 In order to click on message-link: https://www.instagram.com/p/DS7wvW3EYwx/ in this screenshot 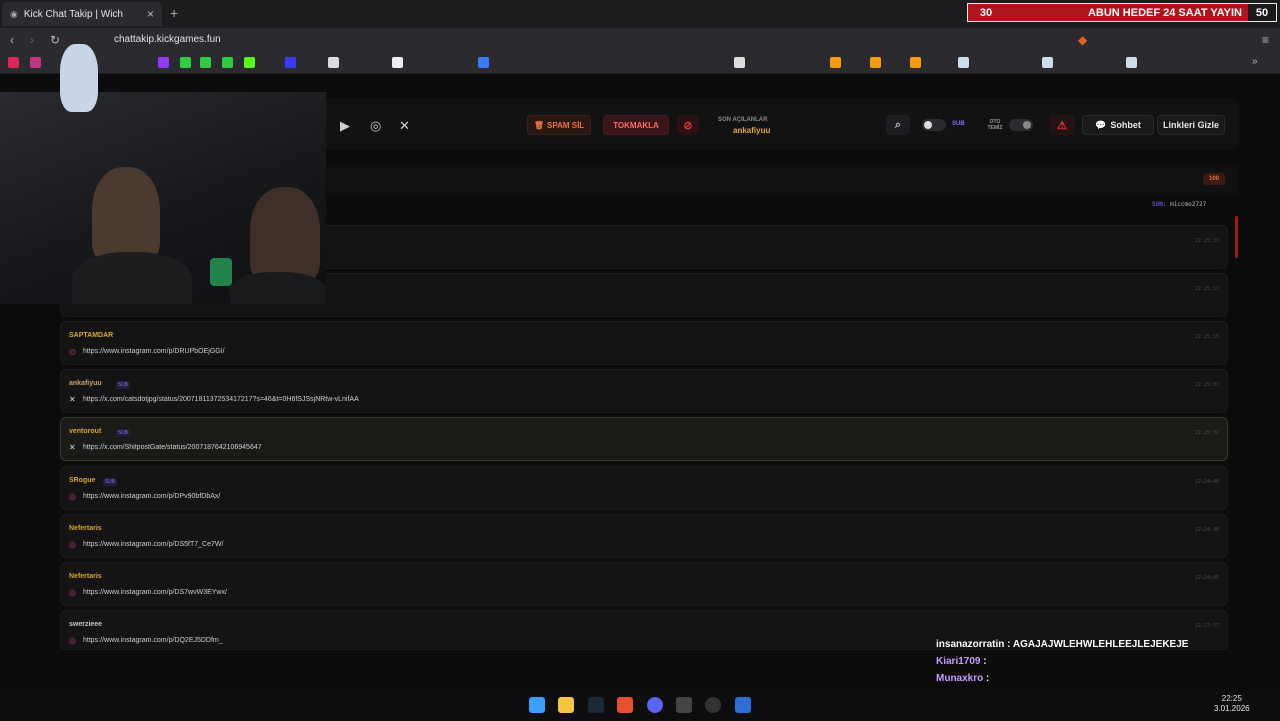, I will do `click(155, 592)`.